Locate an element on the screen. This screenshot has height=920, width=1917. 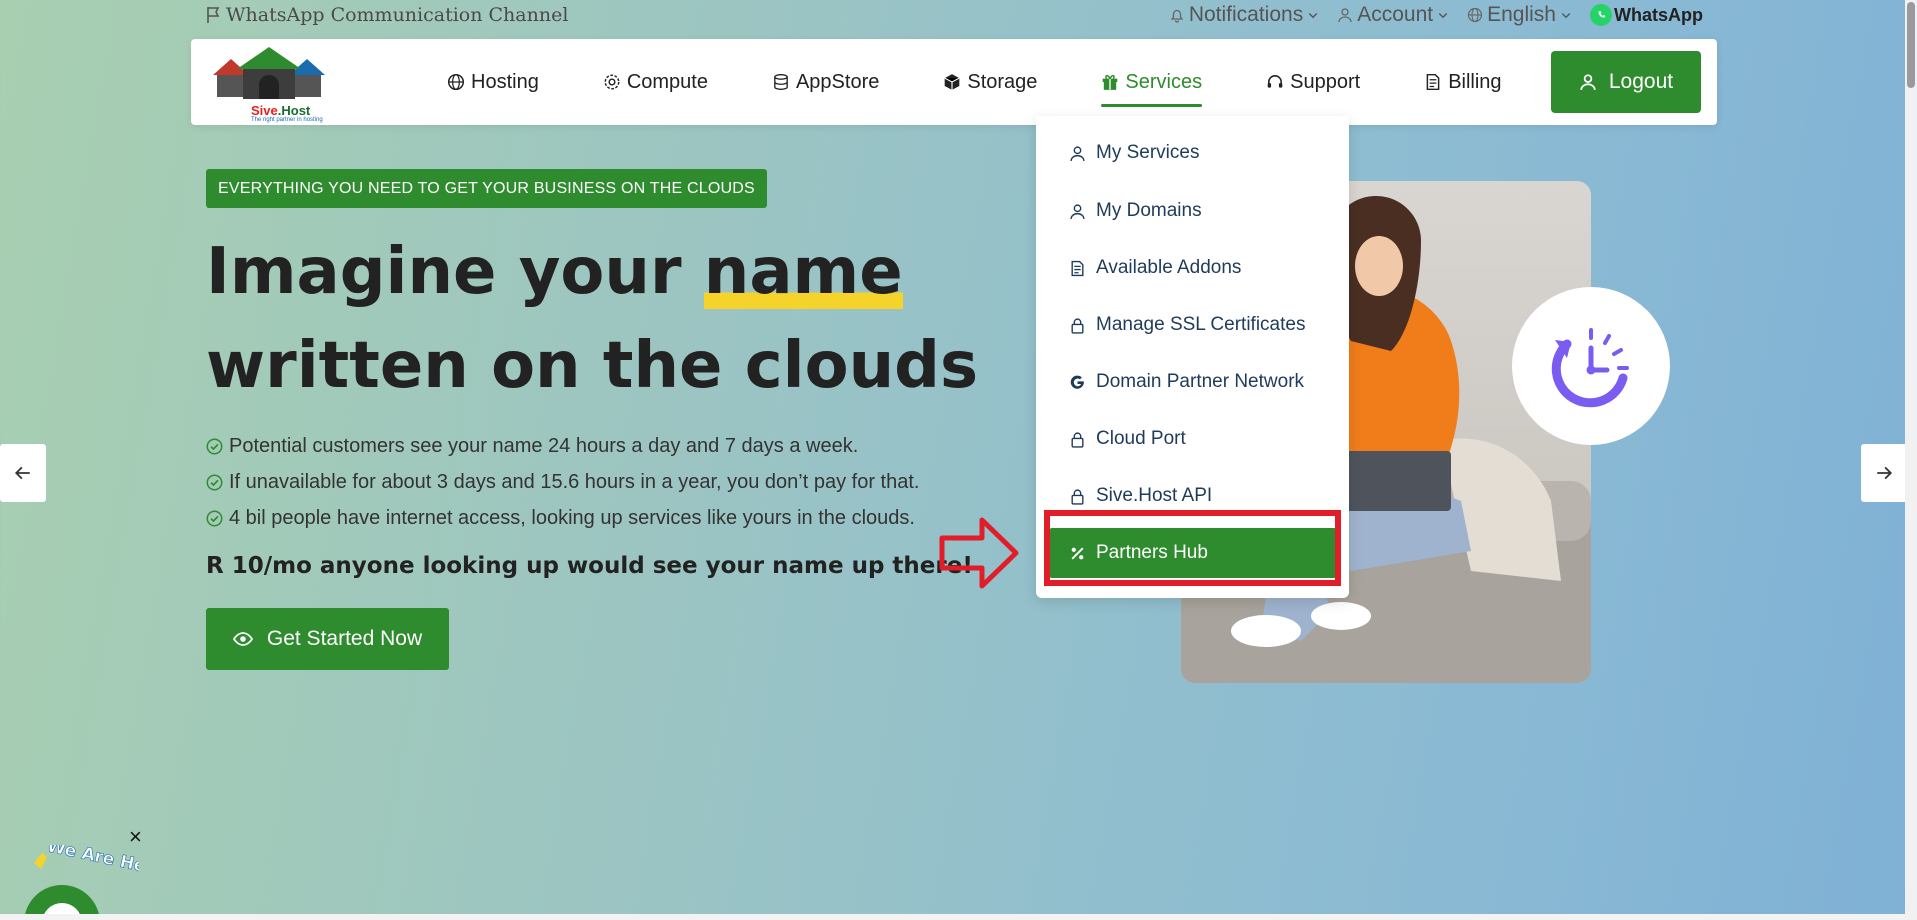
nav-item-compute: Compute is located at coordinates (655, 82).